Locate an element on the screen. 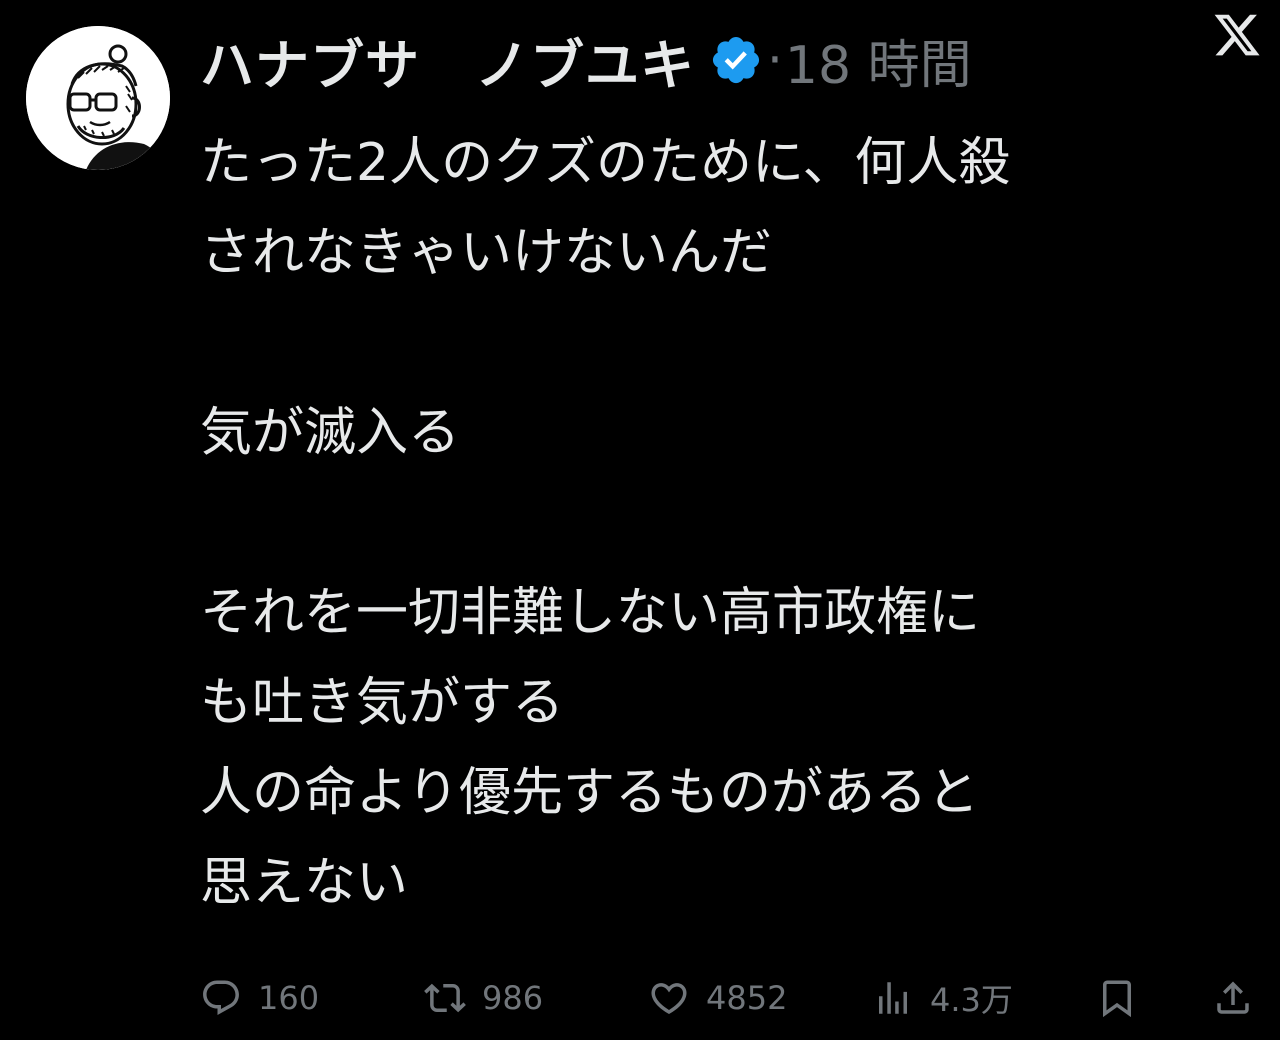 The height and width of the screenshot is (1040, 1280). reply-count: 160 is located at coordinates (289, 998).